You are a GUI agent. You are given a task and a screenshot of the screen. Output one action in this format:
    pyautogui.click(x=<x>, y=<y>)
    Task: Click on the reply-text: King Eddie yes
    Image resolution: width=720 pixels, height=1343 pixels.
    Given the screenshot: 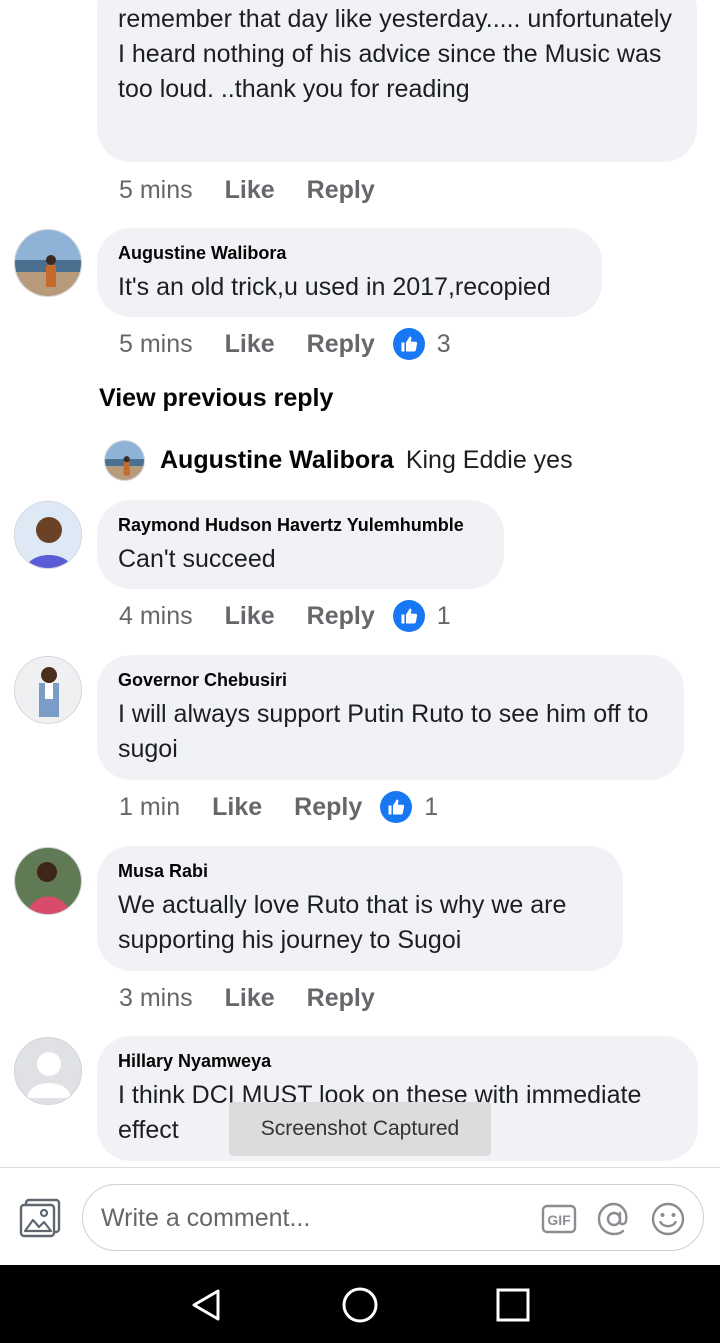 What is the action you would take?
    pyautogui.click(x=489, y=459)
    